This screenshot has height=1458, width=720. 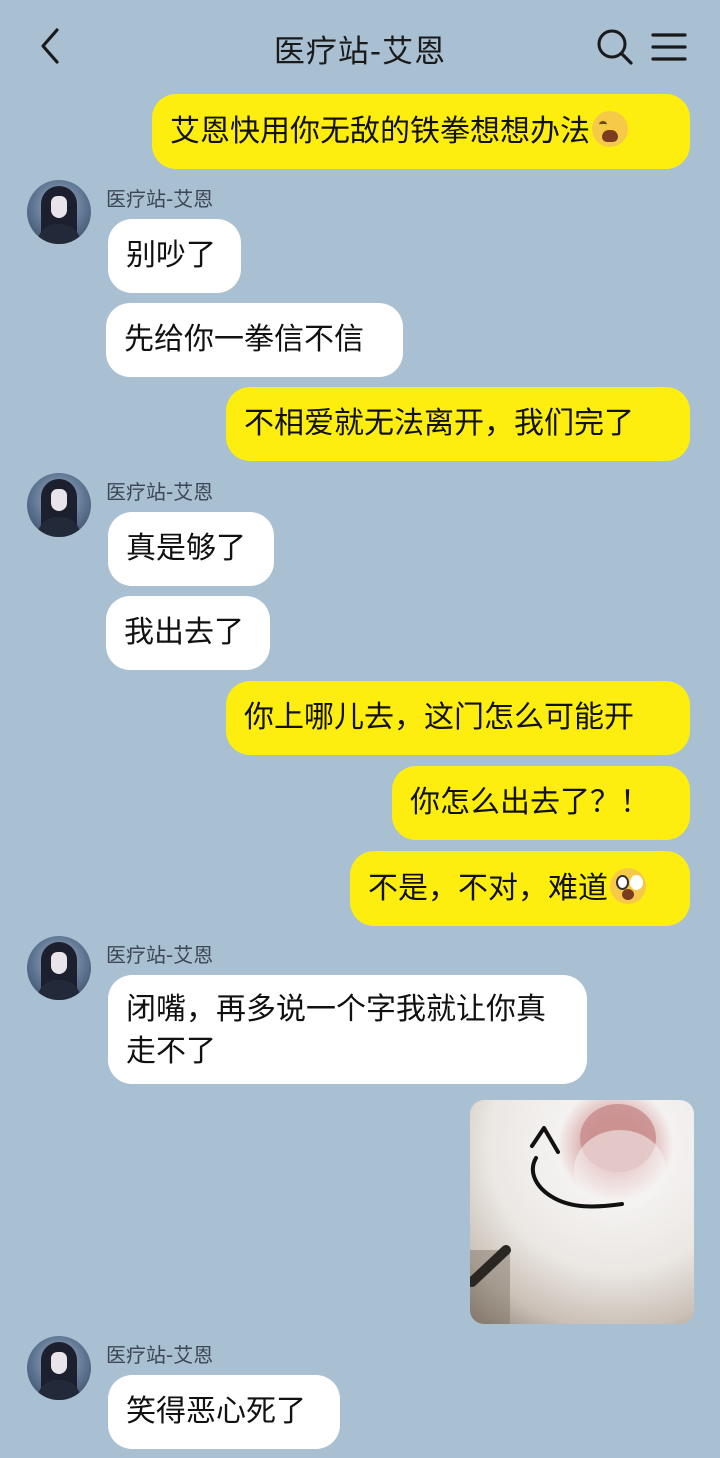 I want to click on message-text: 先给你一拳信不信, so click(x=244, y=339).